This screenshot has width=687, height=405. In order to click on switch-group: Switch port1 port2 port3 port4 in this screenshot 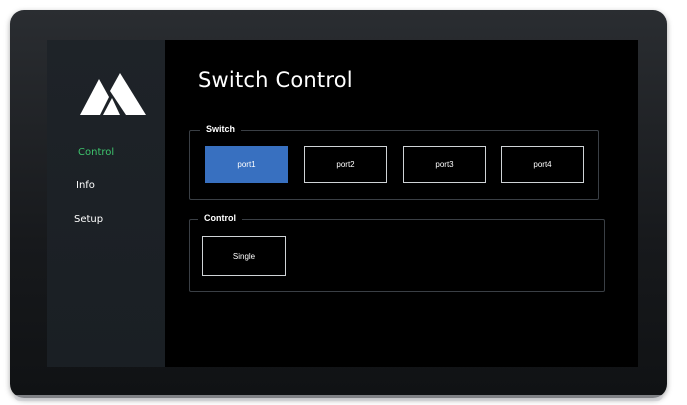, I will do `click(394, 162)`.